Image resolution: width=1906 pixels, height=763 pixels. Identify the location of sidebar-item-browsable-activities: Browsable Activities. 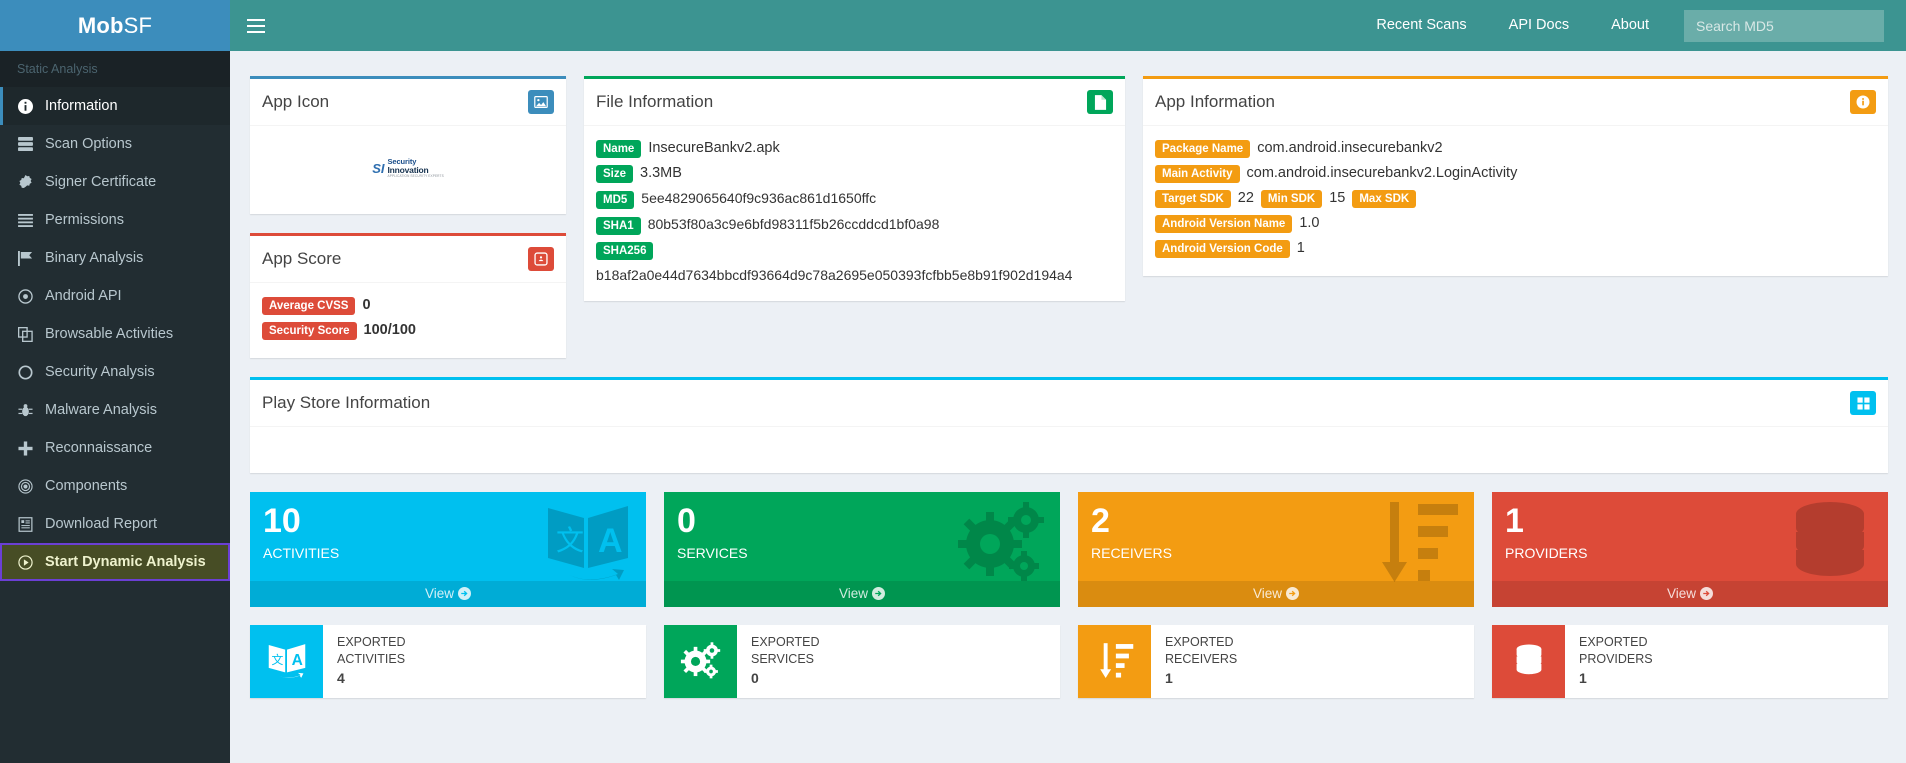
(115, 334).